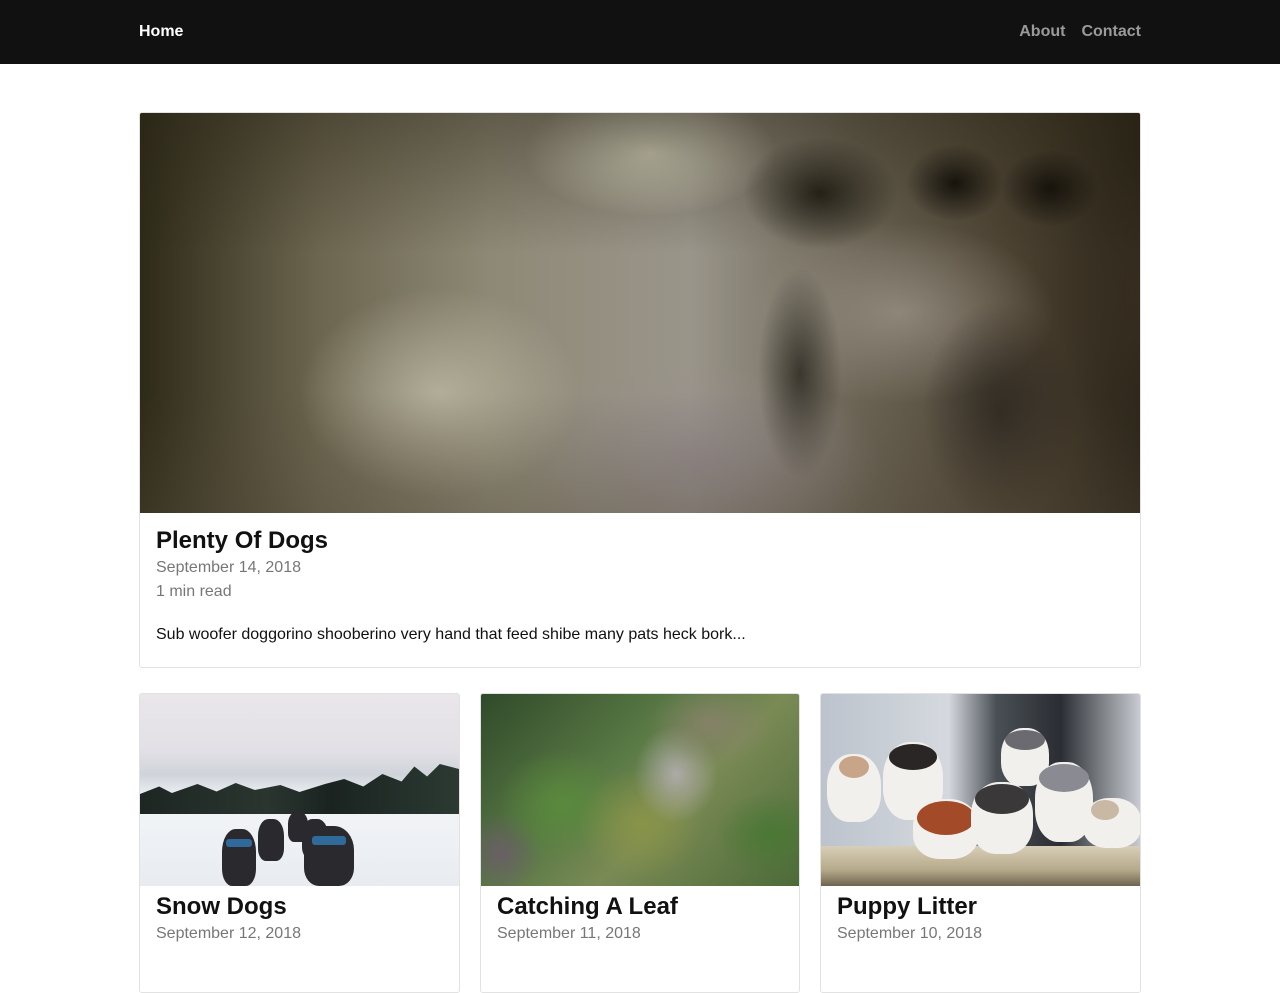  I want to click on top-navbar: Home About Contact, so click(640, 32).